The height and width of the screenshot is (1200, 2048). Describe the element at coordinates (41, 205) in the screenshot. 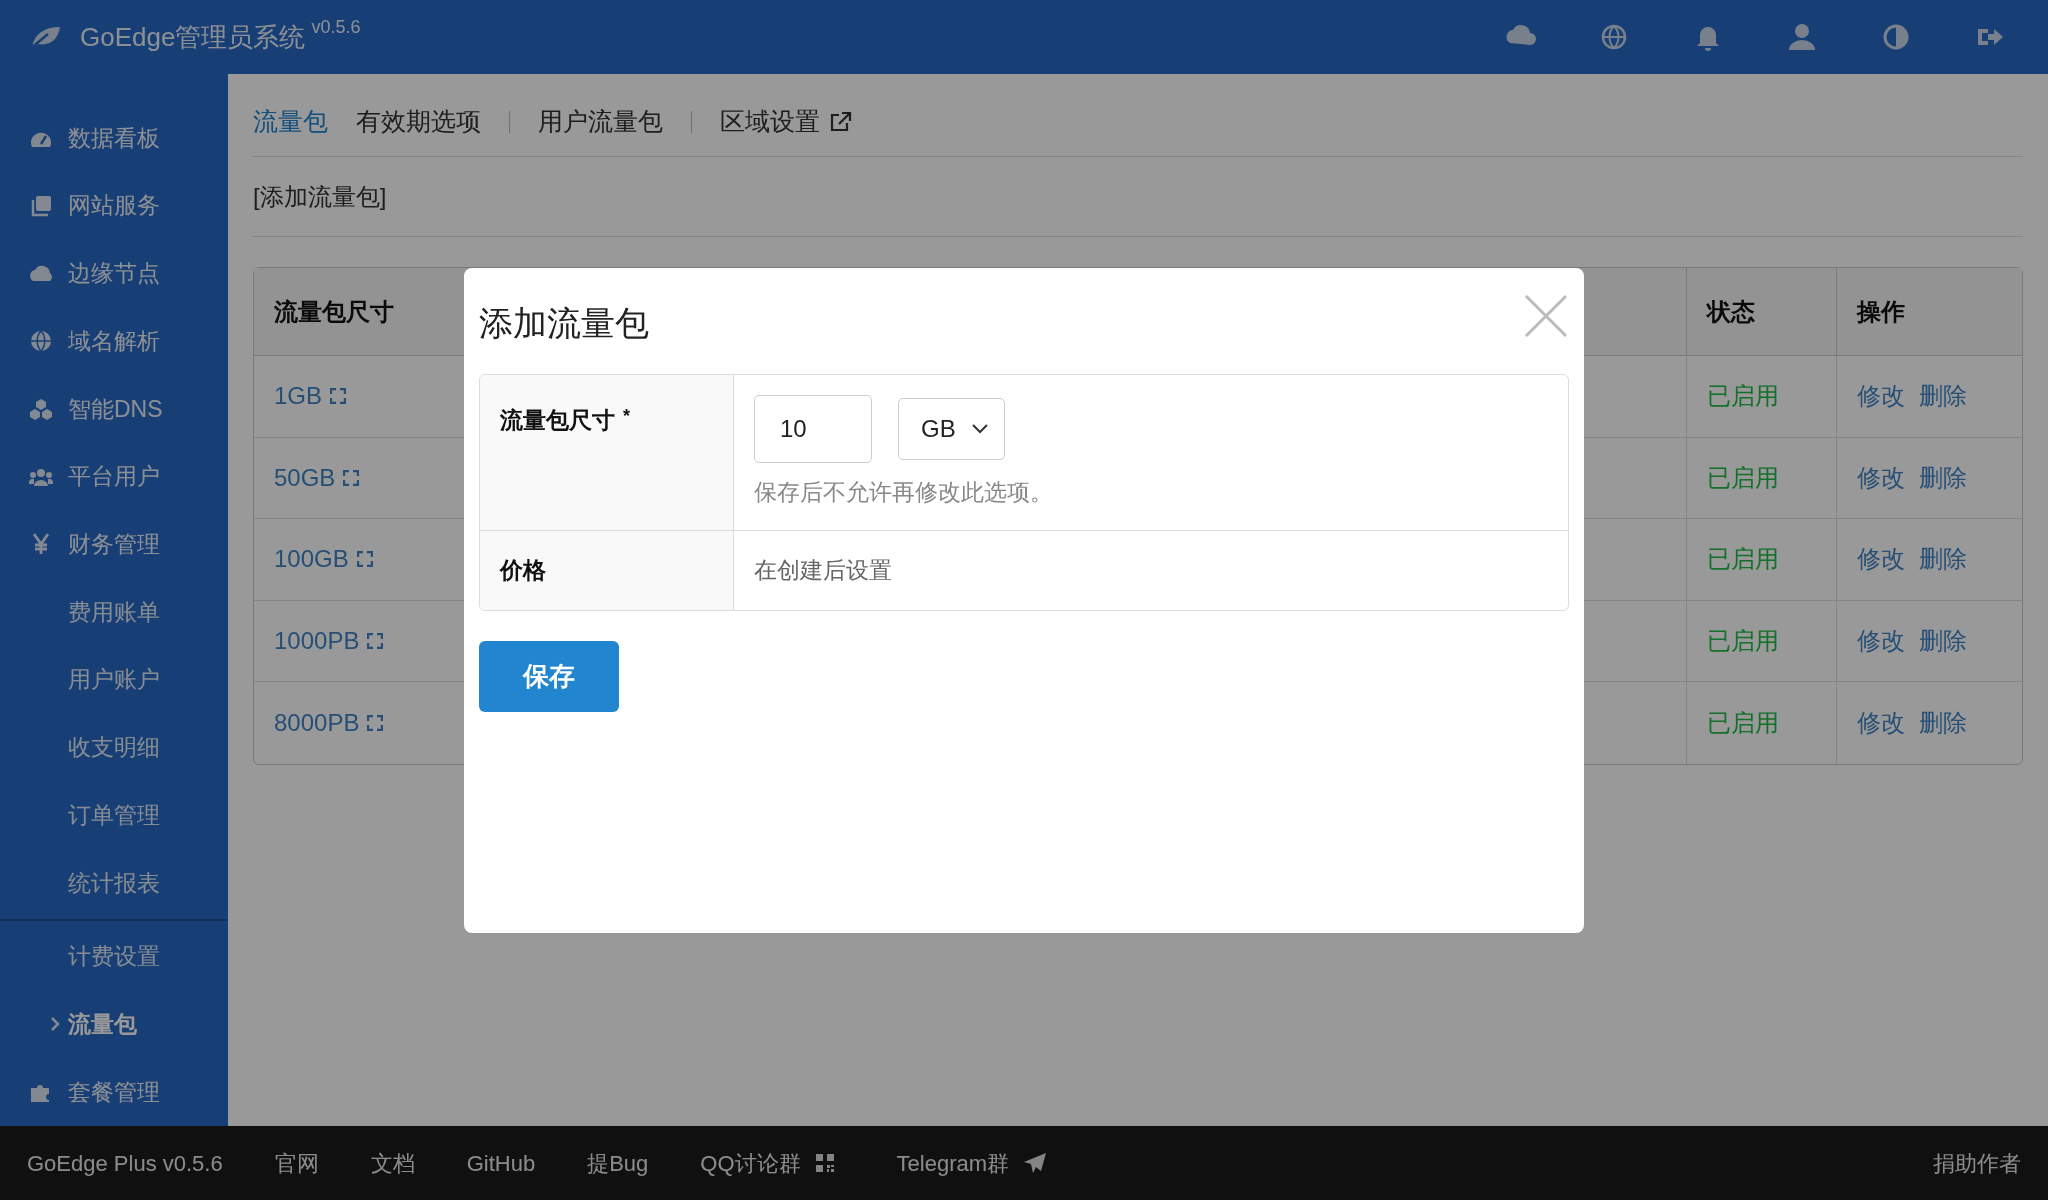

I see `copy-icon` at that location.